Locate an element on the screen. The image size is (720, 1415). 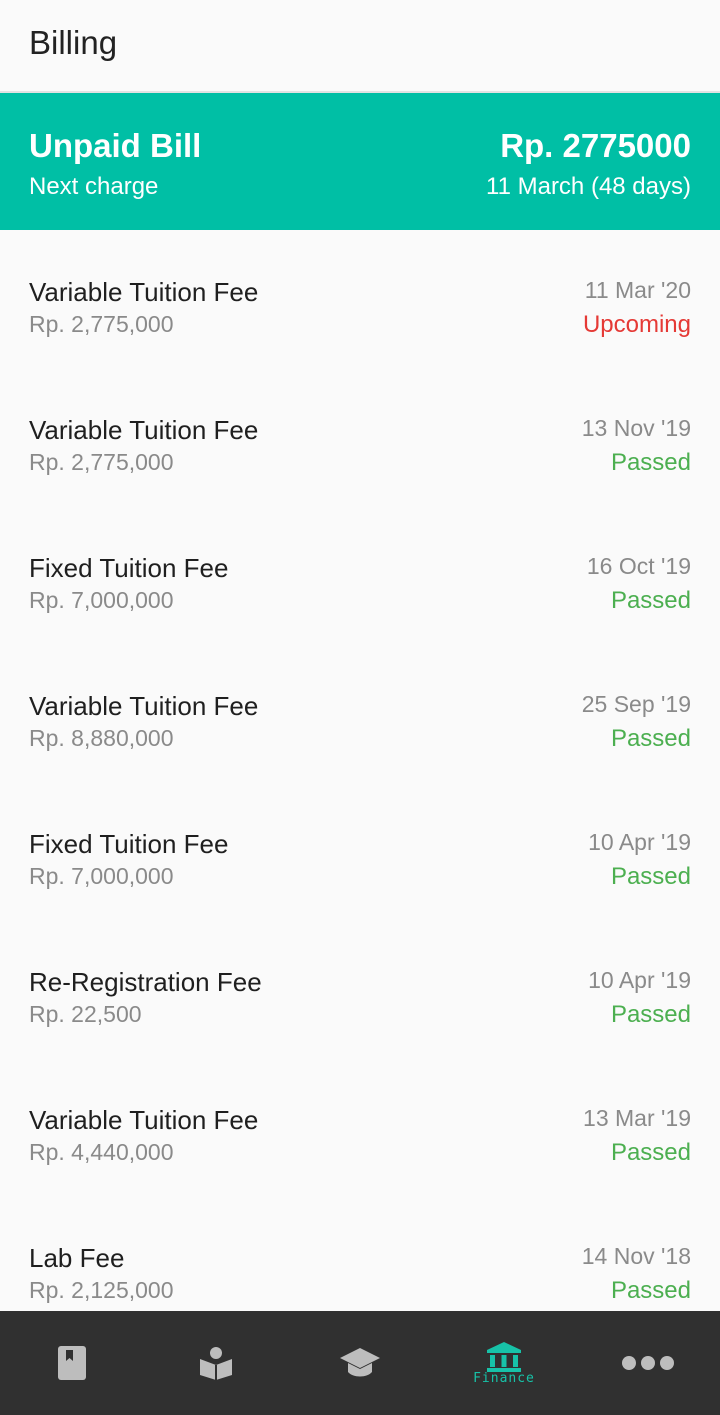
nav-item-reader is located at coordinates (216, 1363).